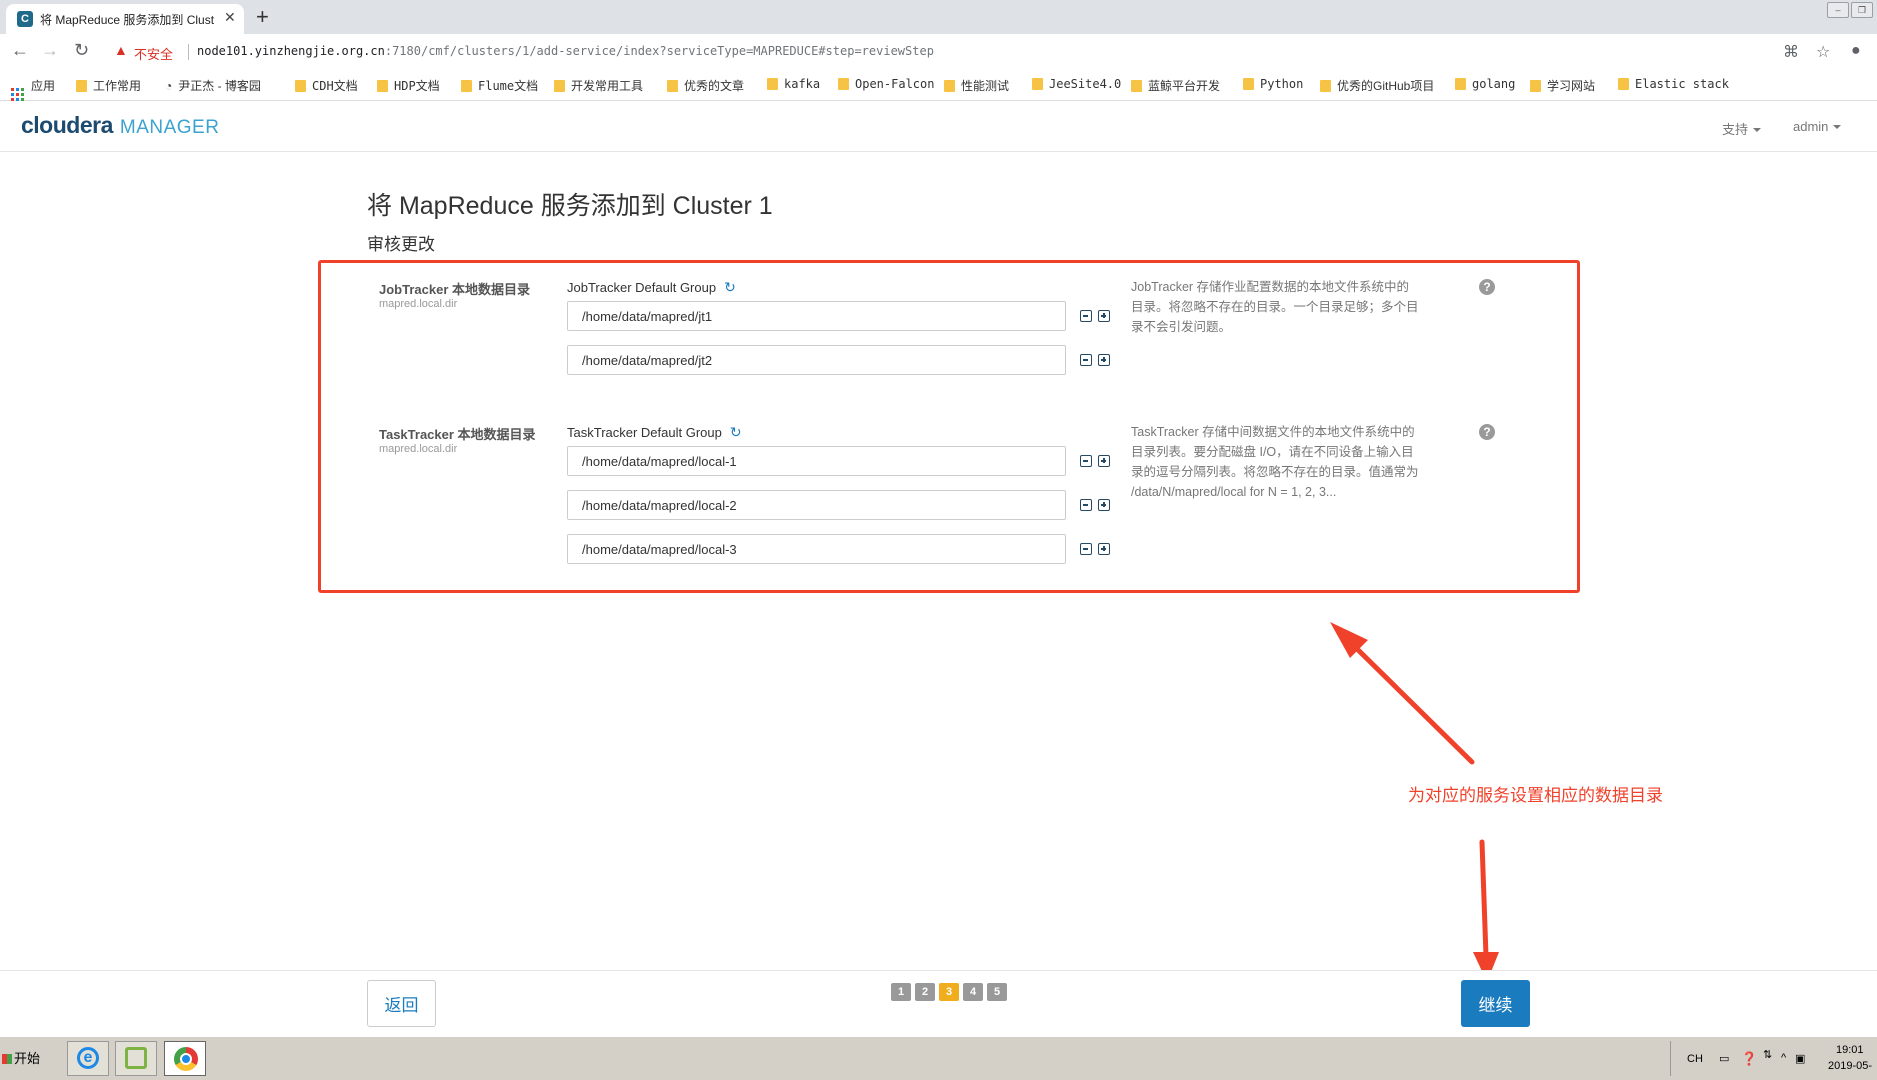 The width and height of the screenshot is (1877, 1080). I want to click on chrome-icon, so click(186, 1059).